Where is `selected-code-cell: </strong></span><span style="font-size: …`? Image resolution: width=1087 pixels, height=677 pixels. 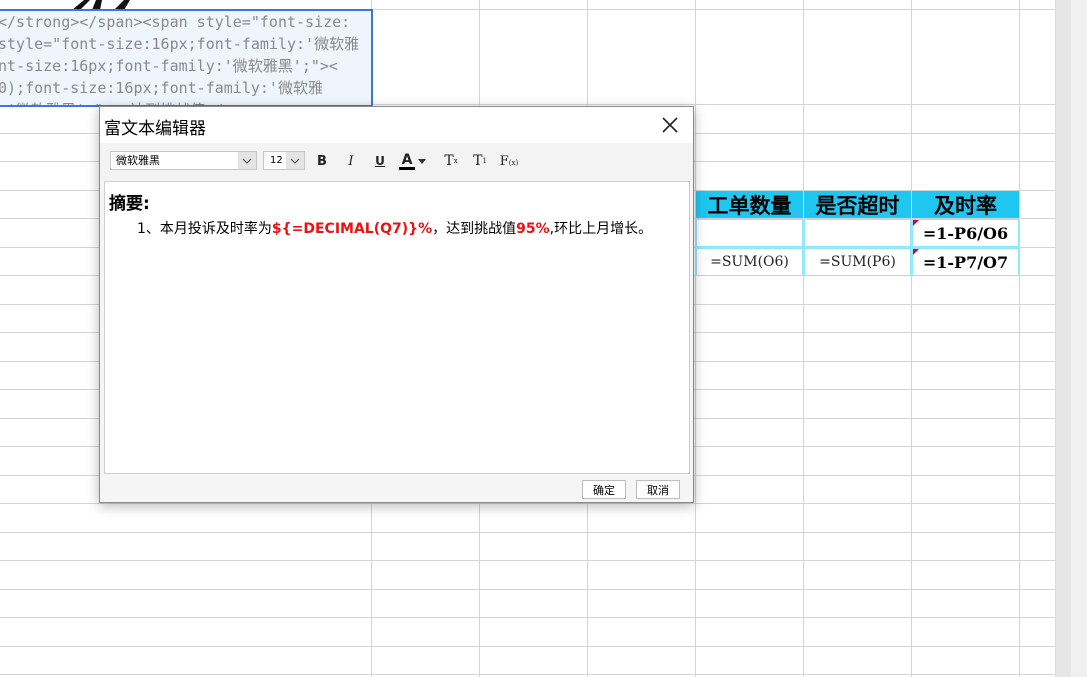 selected-code-cell: </strong></span><span style="font-size: … is located at coordinates (186, 58).